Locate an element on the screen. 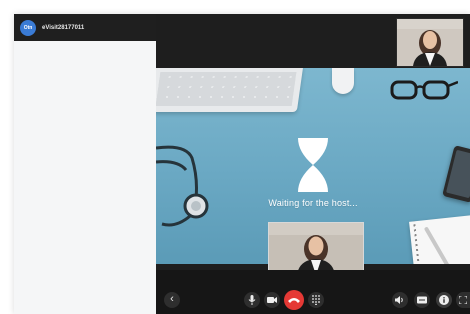 This screenshot has height=314, width=470. participant-video is located at coordinates (430, 42).